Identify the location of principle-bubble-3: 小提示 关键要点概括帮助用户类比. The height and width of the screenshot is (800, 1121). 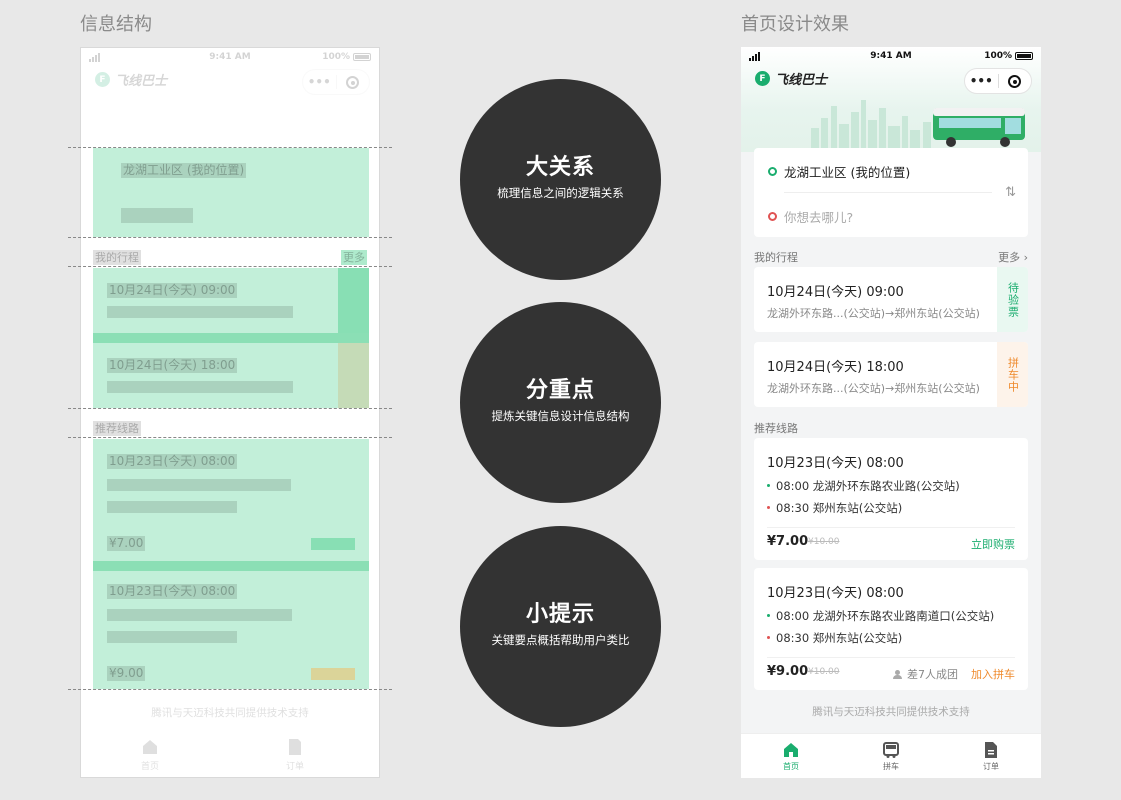
(560, 626).